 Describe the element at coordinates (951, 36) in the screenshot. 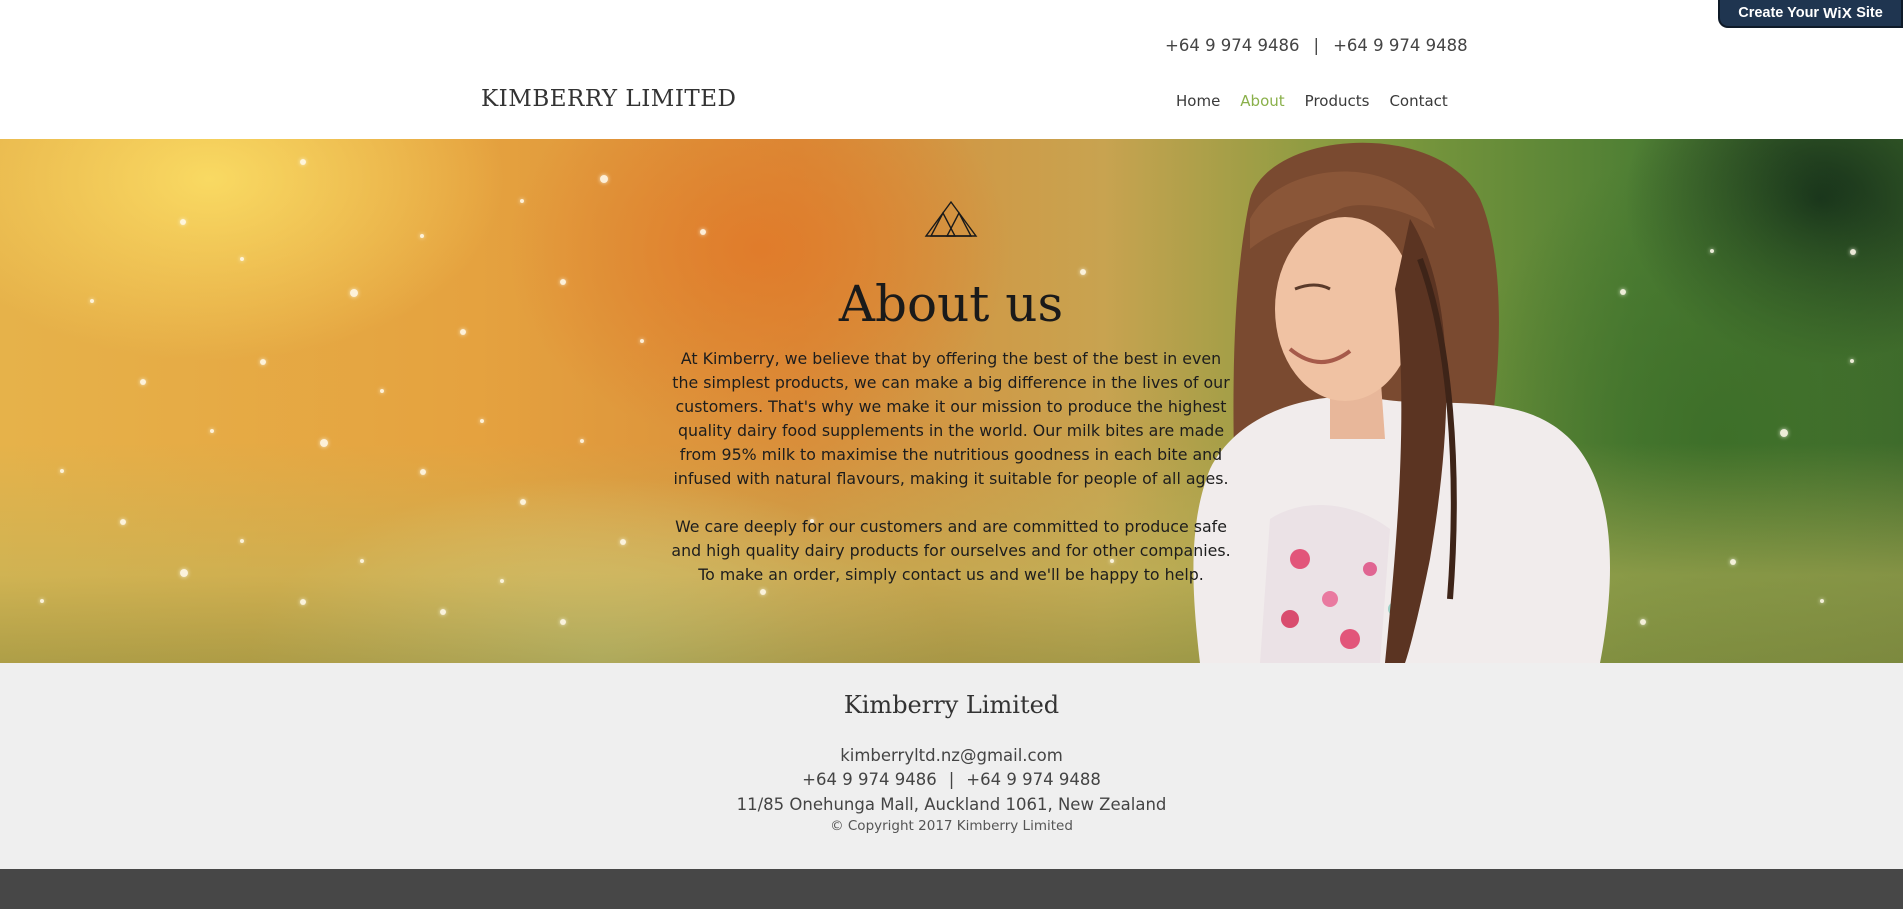

I see `top-contact-bar: +64 9 974 9486 | +64 9 974 9488` at that location.